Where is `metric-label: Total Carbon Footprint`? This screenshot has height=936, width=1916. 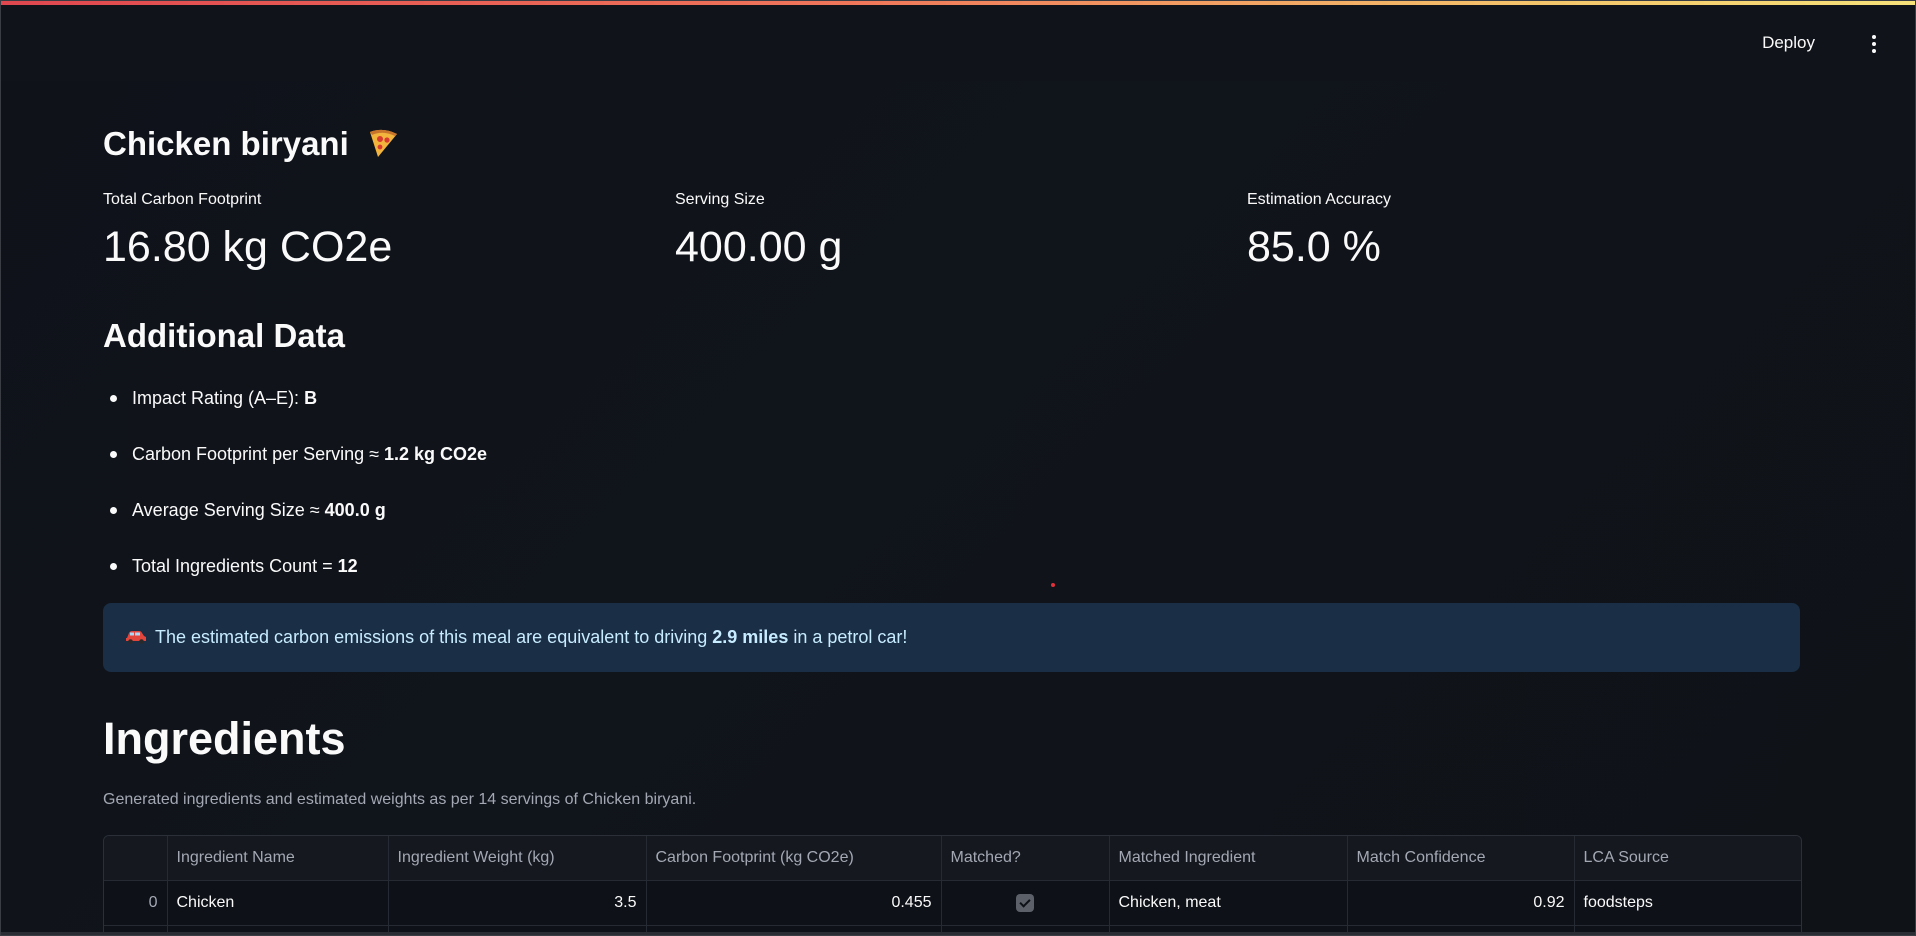
metric-label: Total Carbon Footprint is located at coordinates (182, 199).